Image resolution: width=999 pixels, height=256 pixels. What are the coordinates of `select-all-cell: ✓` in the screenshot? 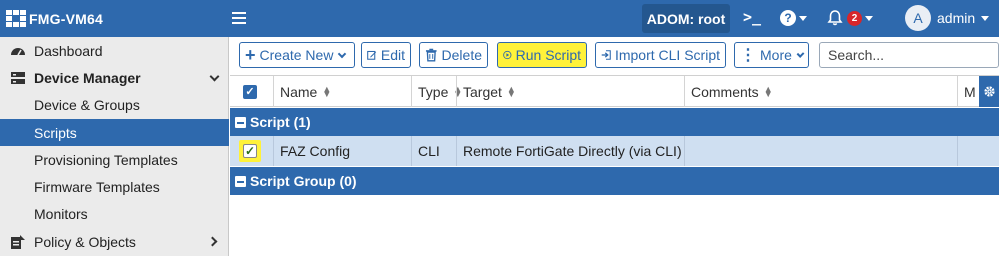 It's located at (251, 91).